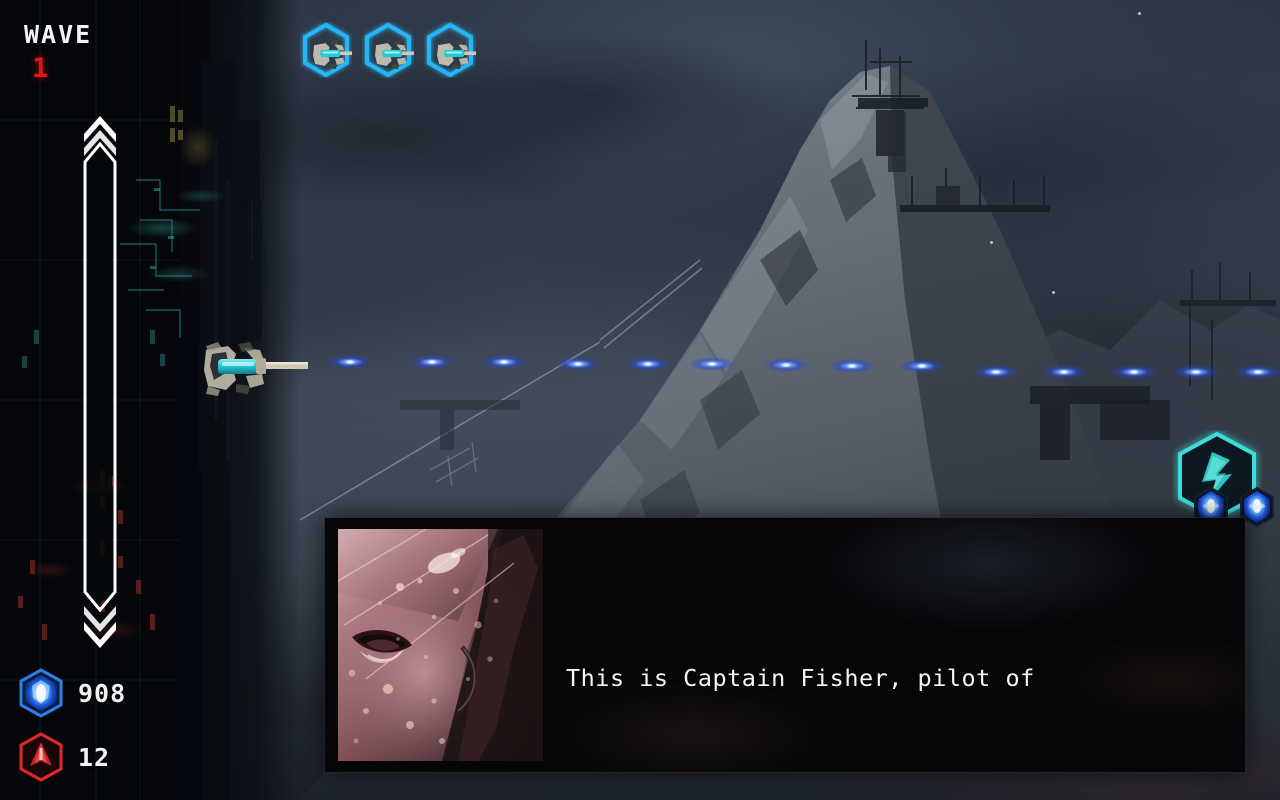 Image resolution: width=1280 pixels, height=800 pixels. Describe the element at coordinates (41, 693) in the screenshot. I see `blue-crystal-hex-icon` at that location.